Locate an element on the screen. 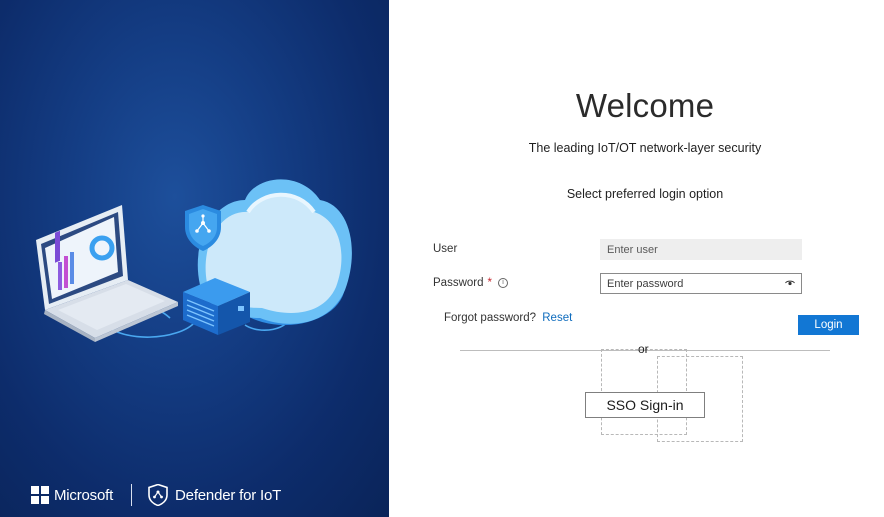  password-label: Password * i is located at coordinates (470, 283).